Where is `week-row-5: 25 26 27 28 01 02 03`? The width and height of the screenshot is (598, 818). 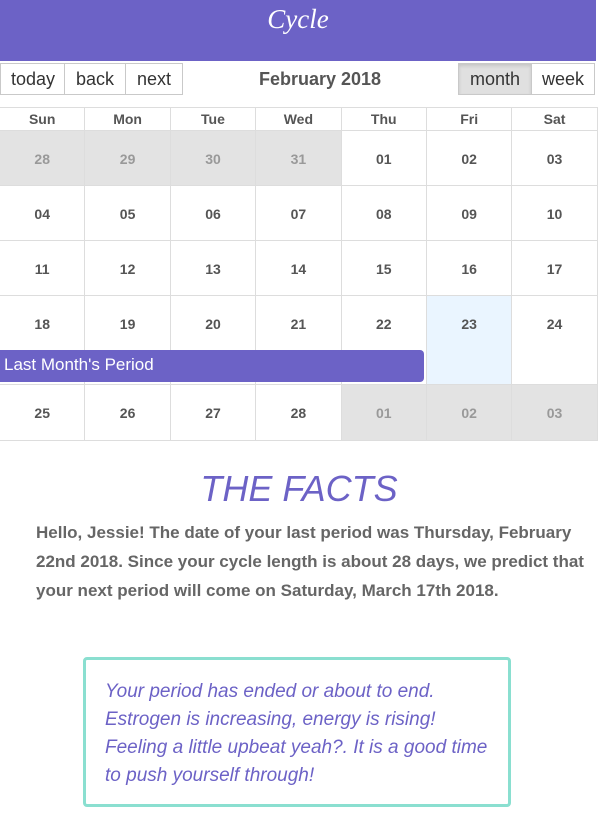
week-row-5: 25 26 27 28 01 02 03 is located at coordinates (299, 412).